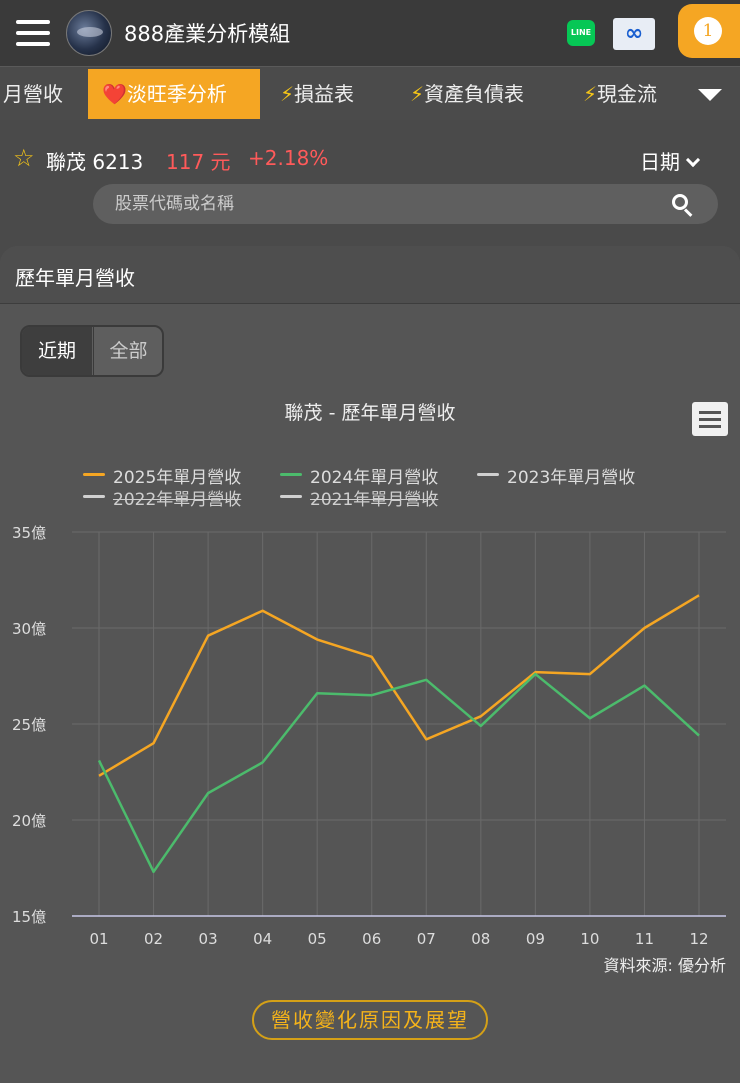 This screenshot has width=740, height=1083. Describe the element at coordinates (370, 93) in the screenshot. I see `analysis-tabs: 月營收 ❤️淡旺季分析 ⚡損益表 ⚡資產負債表 ⚡現金流` at that location.